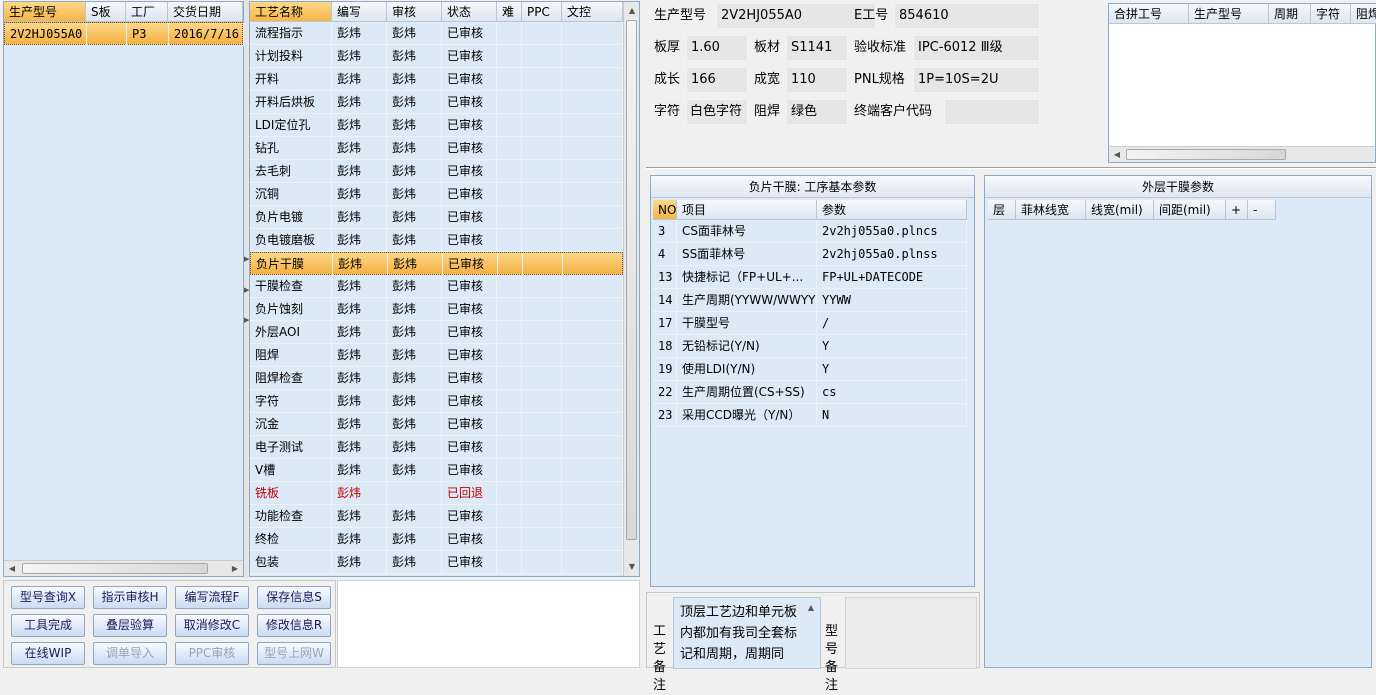  Describe the element at coordinates (1262, 210) in the screenshot. I see `column-header: -` at that location.